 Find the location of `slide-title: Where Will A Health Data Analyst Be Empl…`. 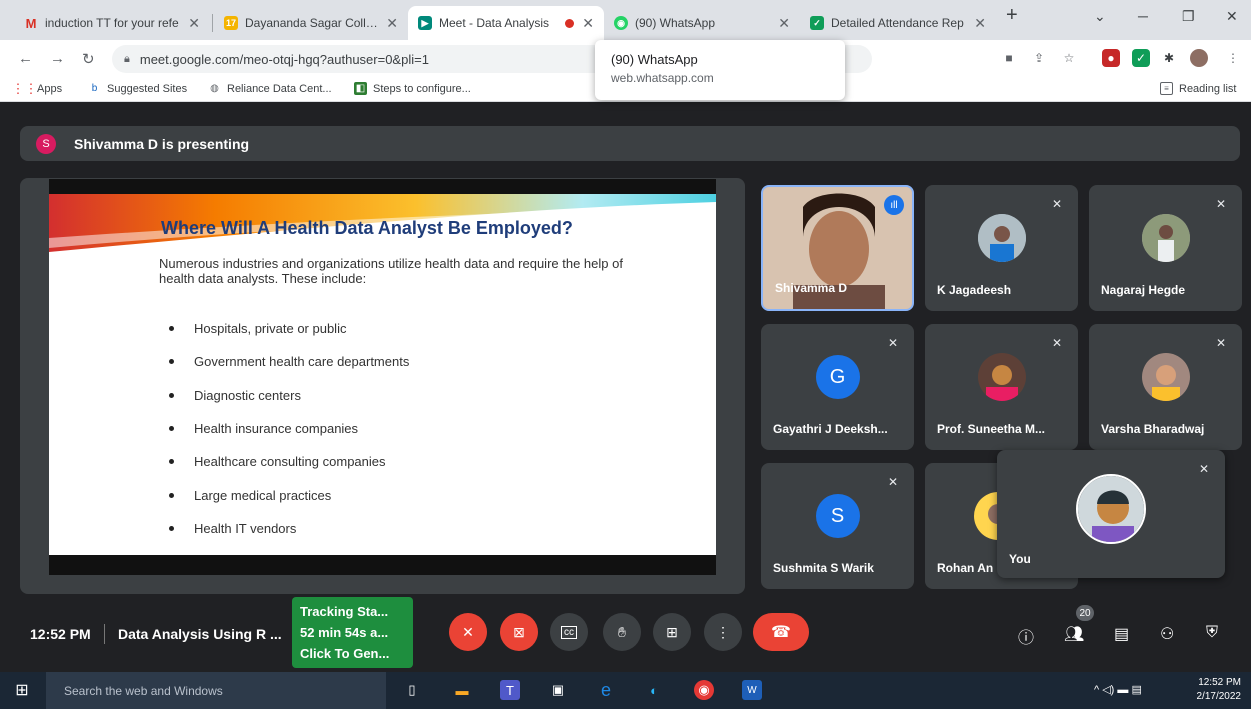

slide-title: Where Will A Health Data Analyst Be Empl… is located at coordinates (367, 228).